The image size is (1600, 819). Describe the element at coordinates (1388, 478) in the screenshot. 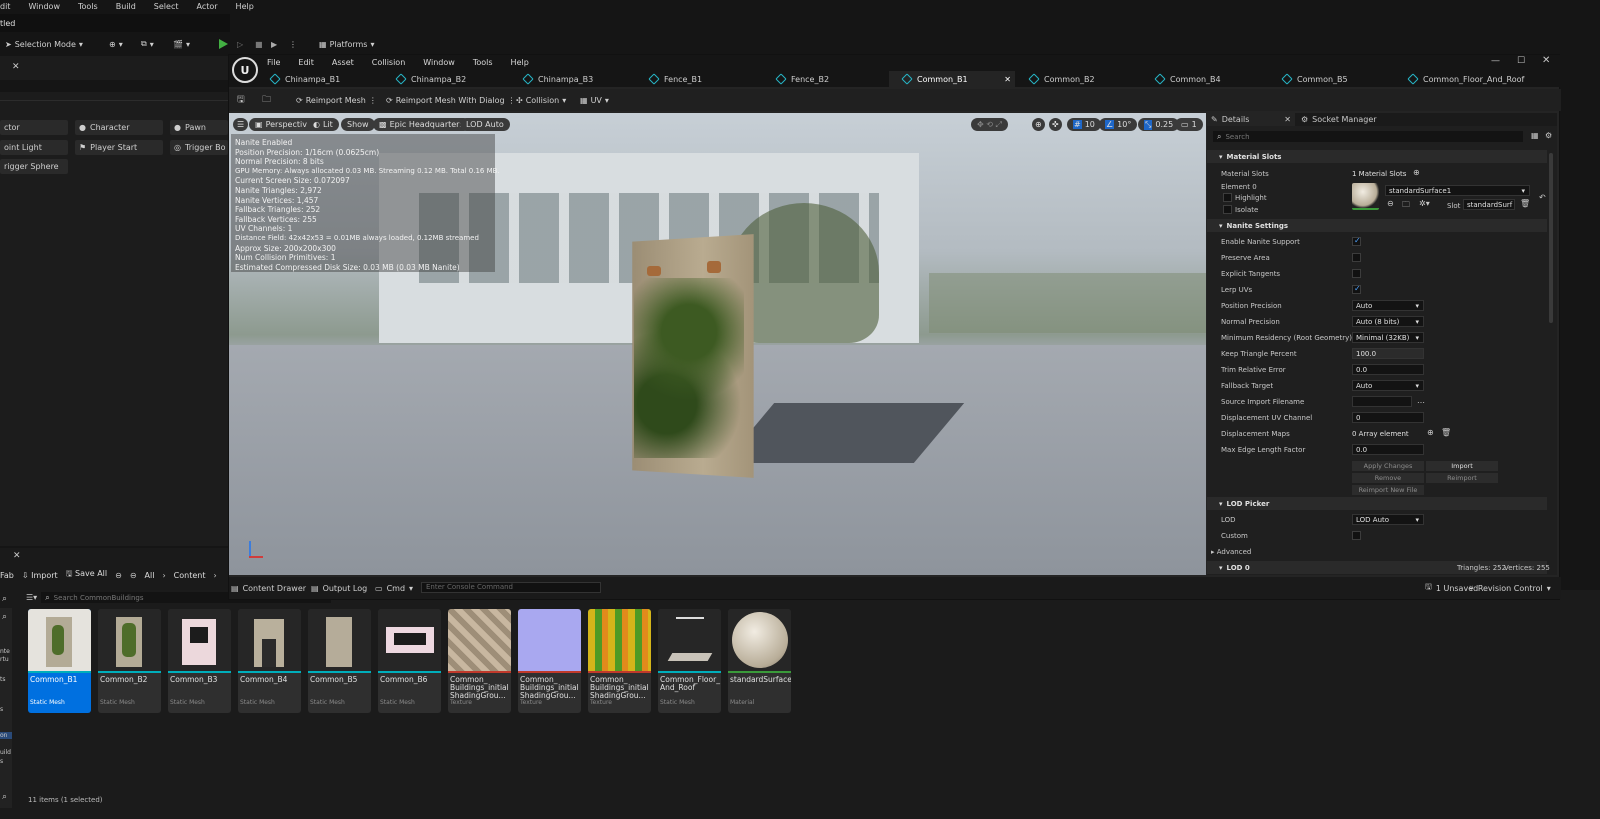

I see `remove-button: Remove` at that location.